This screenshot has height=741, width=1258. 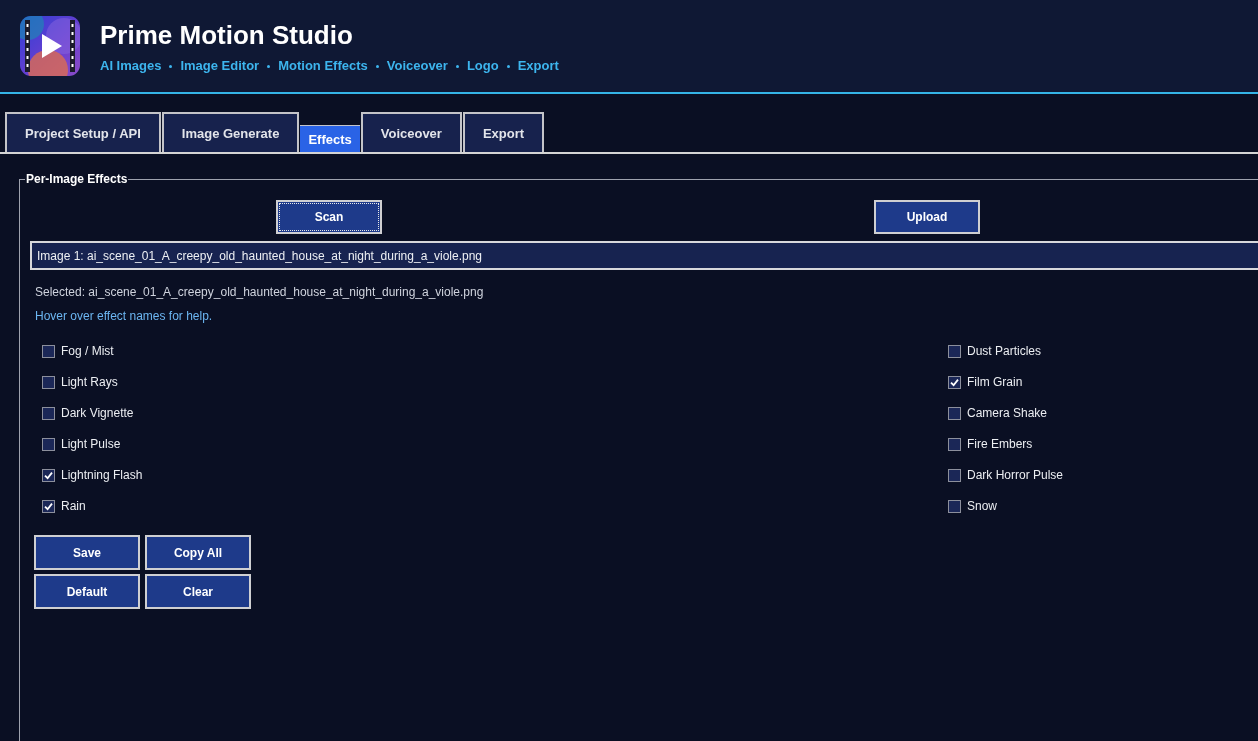 I want to click on group-title: Per-Image Effects, so click(x=77, y=179).